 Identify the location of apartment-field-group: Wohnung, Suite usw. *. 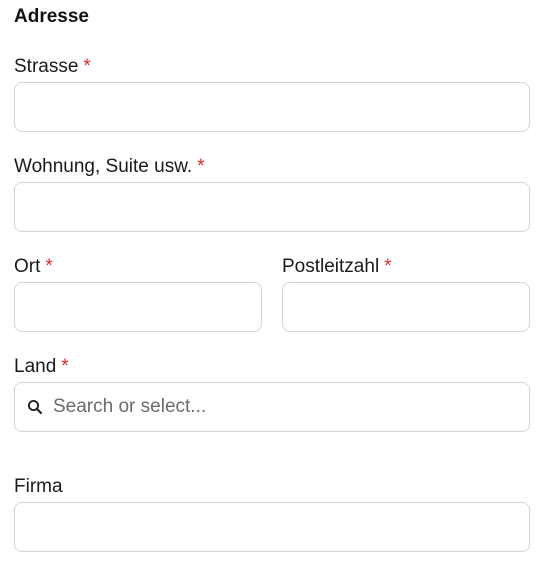
(272, 194).